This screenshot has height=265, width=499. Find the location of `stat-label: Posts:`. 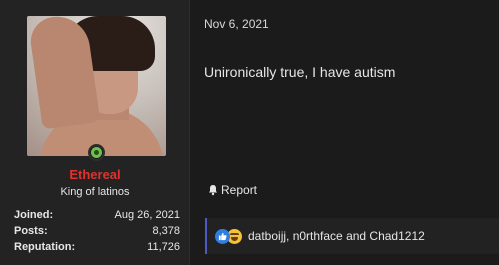

stat-label: Posts: is located at coordinates (31, 231).